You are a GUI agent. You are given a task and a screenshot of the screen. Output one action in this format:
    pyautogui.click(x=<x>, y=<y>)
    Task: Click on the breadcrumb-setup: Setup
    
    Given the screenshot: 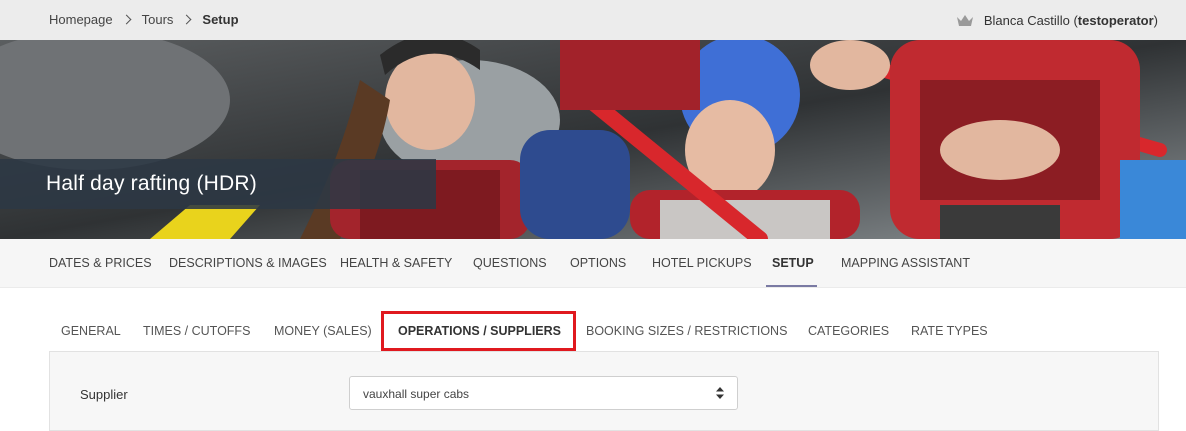 What is the action you would take?
    pyautogui.click(x=220, y=19)
    